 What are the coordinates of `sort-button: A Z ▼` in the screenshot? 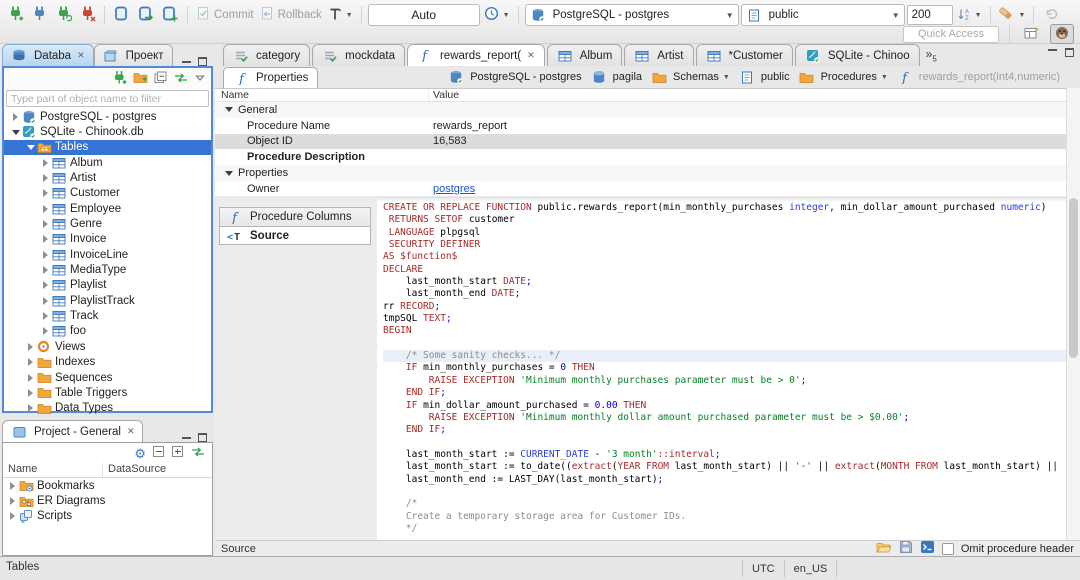 It's located at (969, 15).